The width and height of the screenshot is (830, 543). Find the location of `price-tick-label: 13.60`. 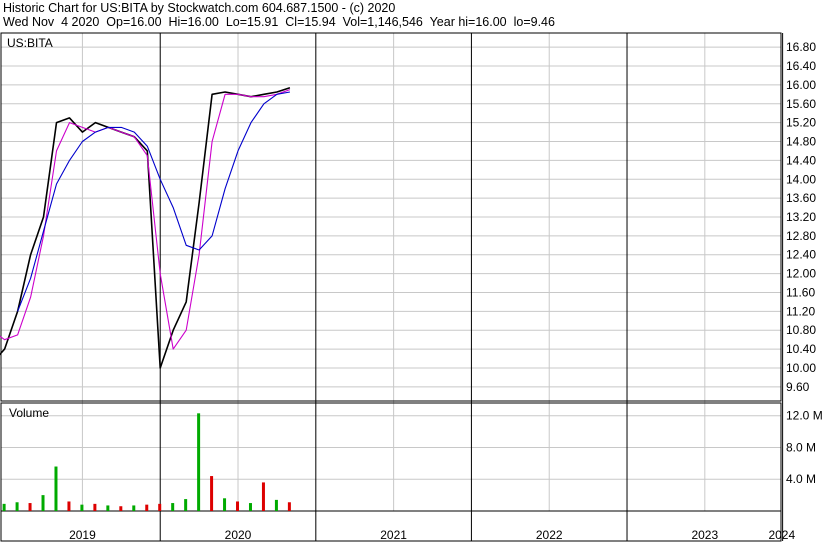

price-tick-label: 13.60 is located at coordinates (801, 198).